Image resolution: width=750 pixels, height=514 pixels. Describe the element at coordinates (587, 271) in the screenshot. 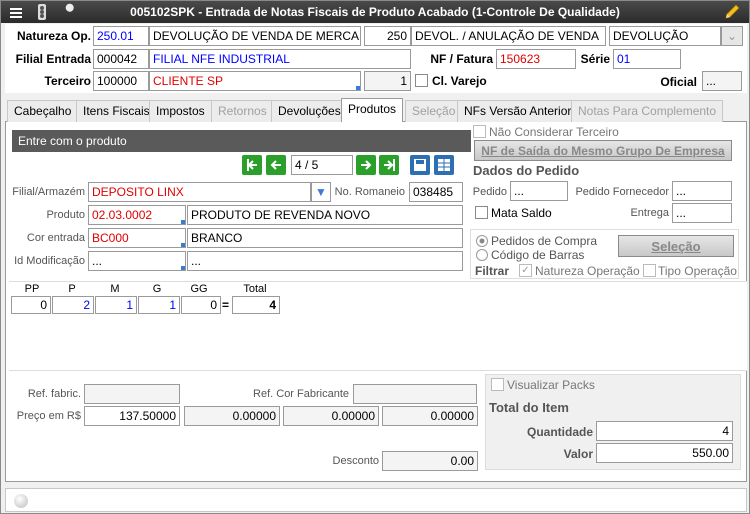

I see `natureza-op-label: Natureza Operação` at that location.